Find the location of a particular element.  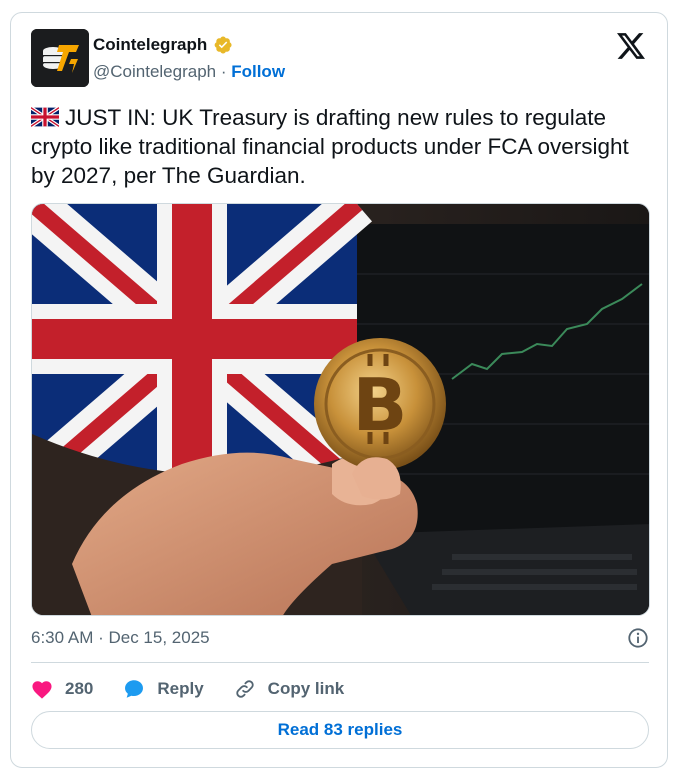

read-replies-button: Read 83 replies is located at coordinates (340, 730).